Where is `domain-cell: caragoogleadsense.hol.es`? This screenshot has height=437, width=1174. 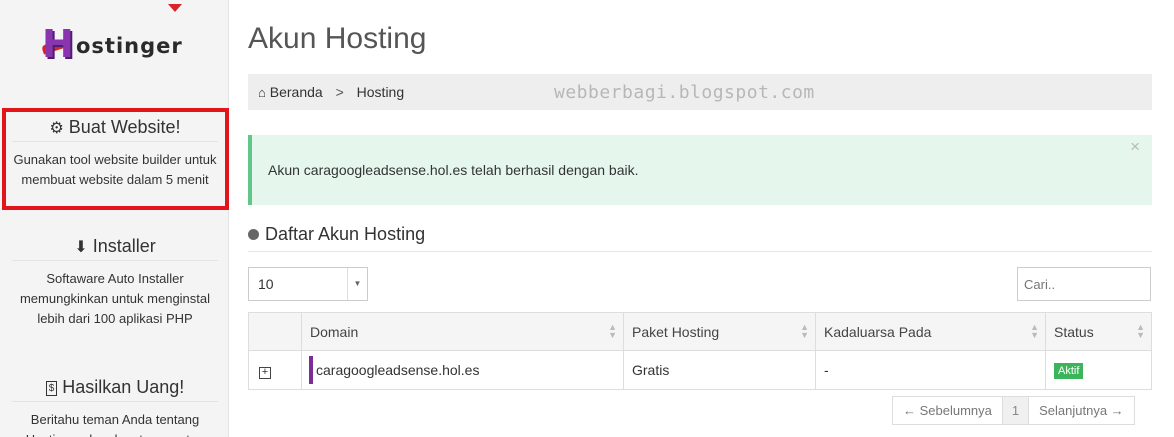
domain-cell: caragoogleadsense.hol.es is located at coordinates (462, 370).